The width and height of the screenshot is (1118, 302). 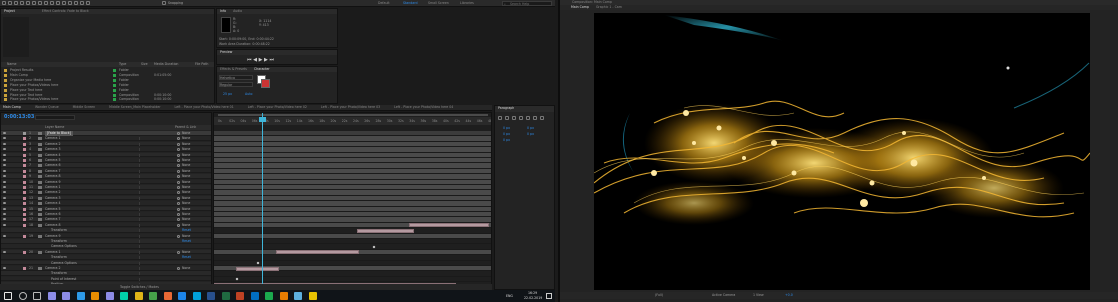 What do you see at coordinates (4, 3) in the screenshot?
I see `home-icon` at bounding box center [4, 3].